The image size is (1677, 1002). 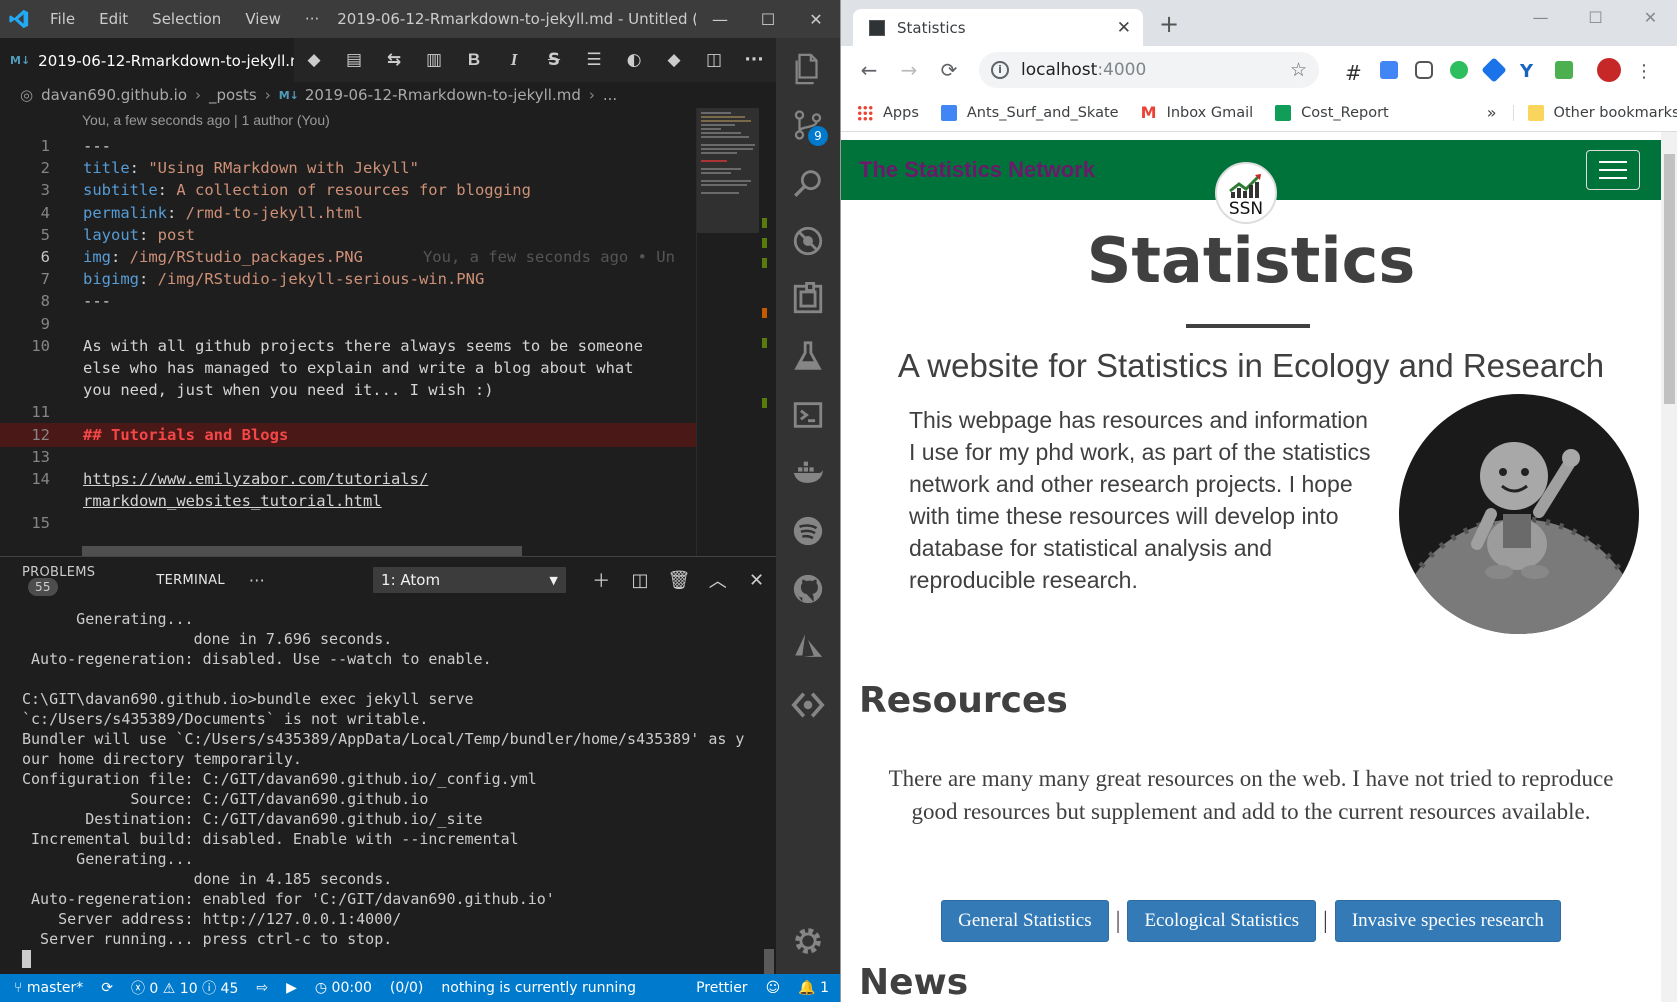 What do you see at coordinates (977, 170) in the screenshot?
I see `site-brand: The Statistics Network` at bounding box center [977, 170].